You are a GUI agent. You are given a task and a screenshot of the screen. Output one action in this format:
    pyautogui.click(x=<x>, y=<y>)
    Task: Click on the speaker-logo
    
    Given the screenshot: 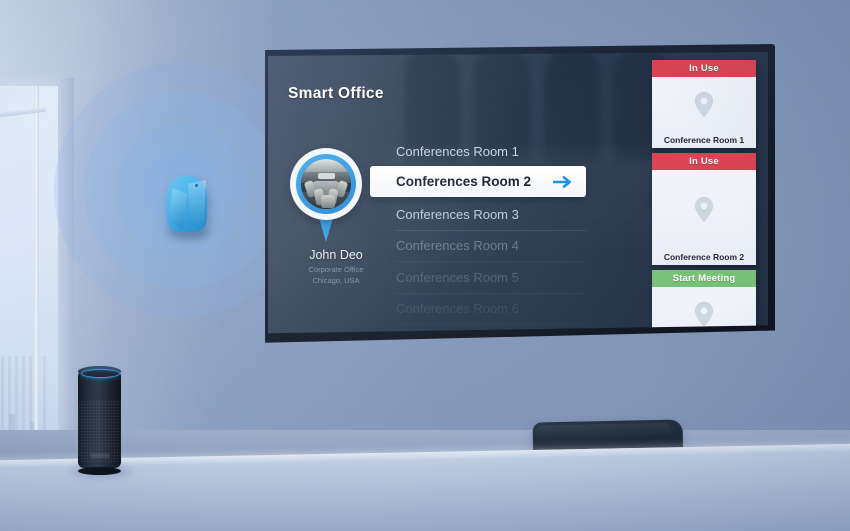 What is the action you would take?
    pyautogui.click(x=100, y=455)
    